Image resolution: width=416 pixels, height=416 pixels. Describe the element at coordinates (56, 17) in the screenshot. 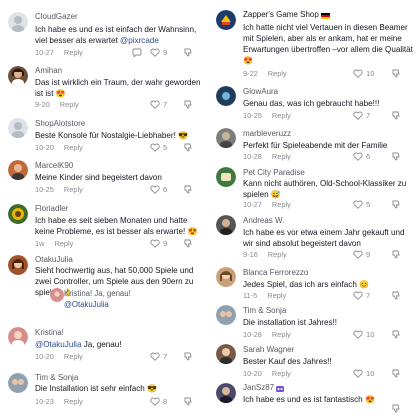

I see `comment-username: CloudGazer` at that location.